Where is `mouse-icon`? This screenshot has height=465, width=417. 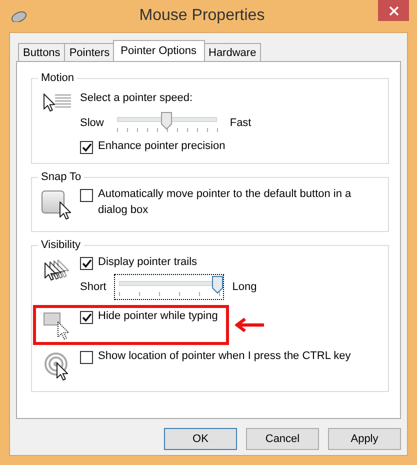 mouse-icon is located at coordinates (19, 16).